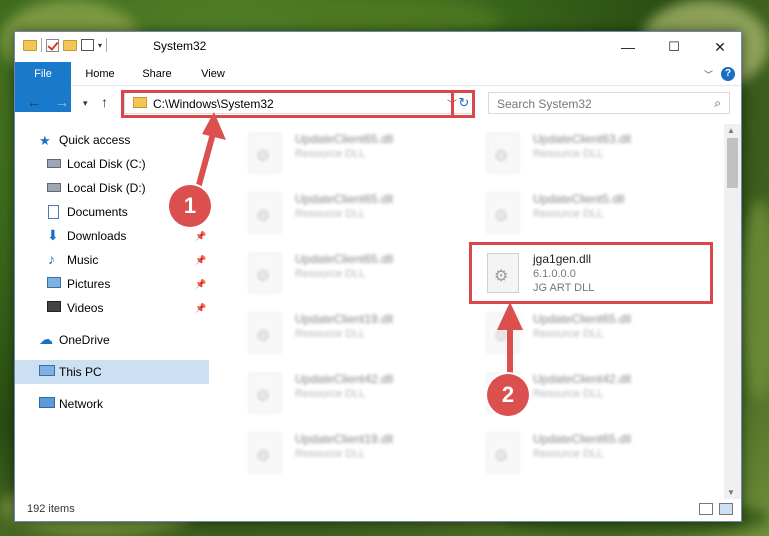 The width and height of the screenshot is (769, 536). Describe the element at coordinates (347, 393) in the screenshot. I see `list-item: UpdateClient42.dll Resource DLL` at that location.